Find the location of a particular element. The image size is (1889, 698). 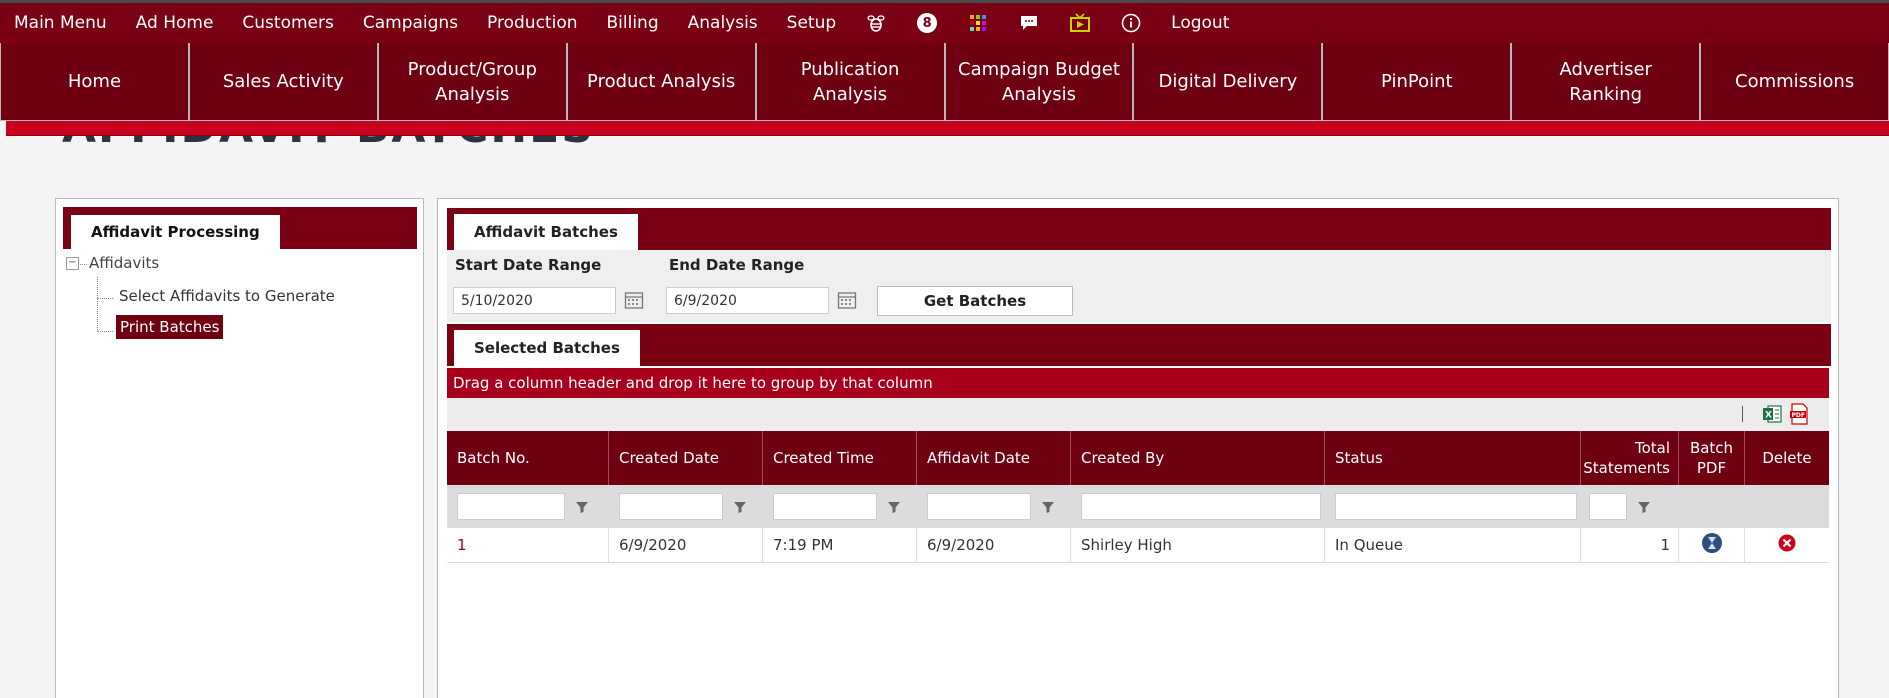

col-created-date: Created Date is located at coordinates (686, 458).